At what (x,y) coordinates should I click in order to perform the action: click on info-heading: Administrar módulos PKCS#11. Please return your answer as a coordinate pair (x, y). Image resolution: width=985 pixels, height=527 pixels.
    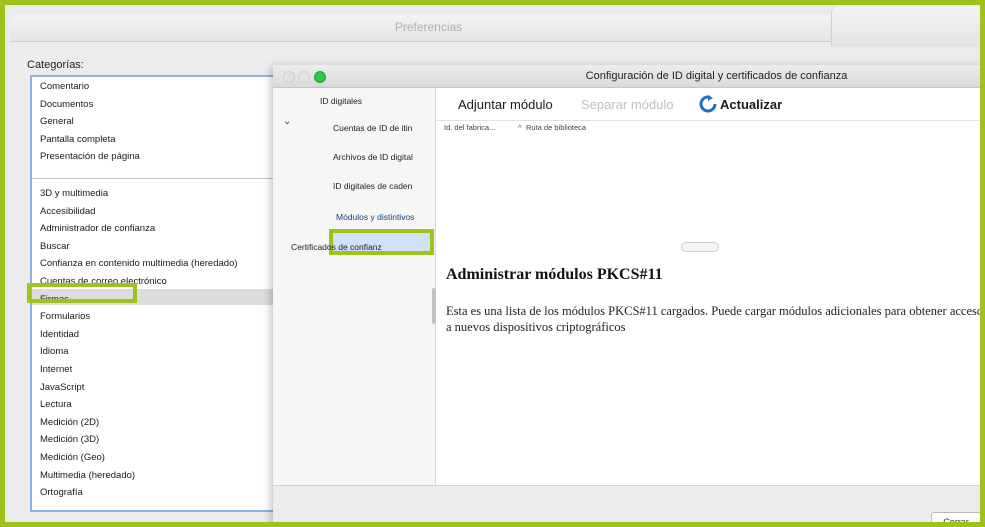
    Looking at the image, I should click on (554, 274).